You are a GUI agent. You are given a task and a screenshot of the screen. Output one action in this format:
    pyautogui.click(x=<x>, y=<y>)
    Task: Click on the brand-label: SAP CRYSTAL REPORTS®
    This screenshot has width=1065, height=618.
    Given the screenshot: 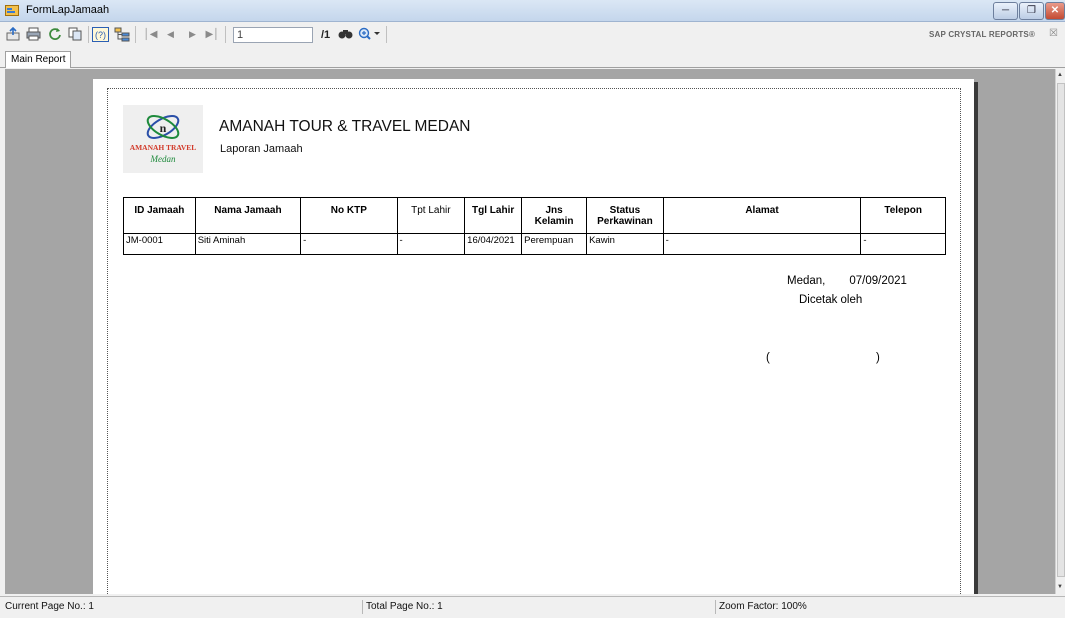 What is the action you would take?
    pyautogui.click(x=982, y=34)
    